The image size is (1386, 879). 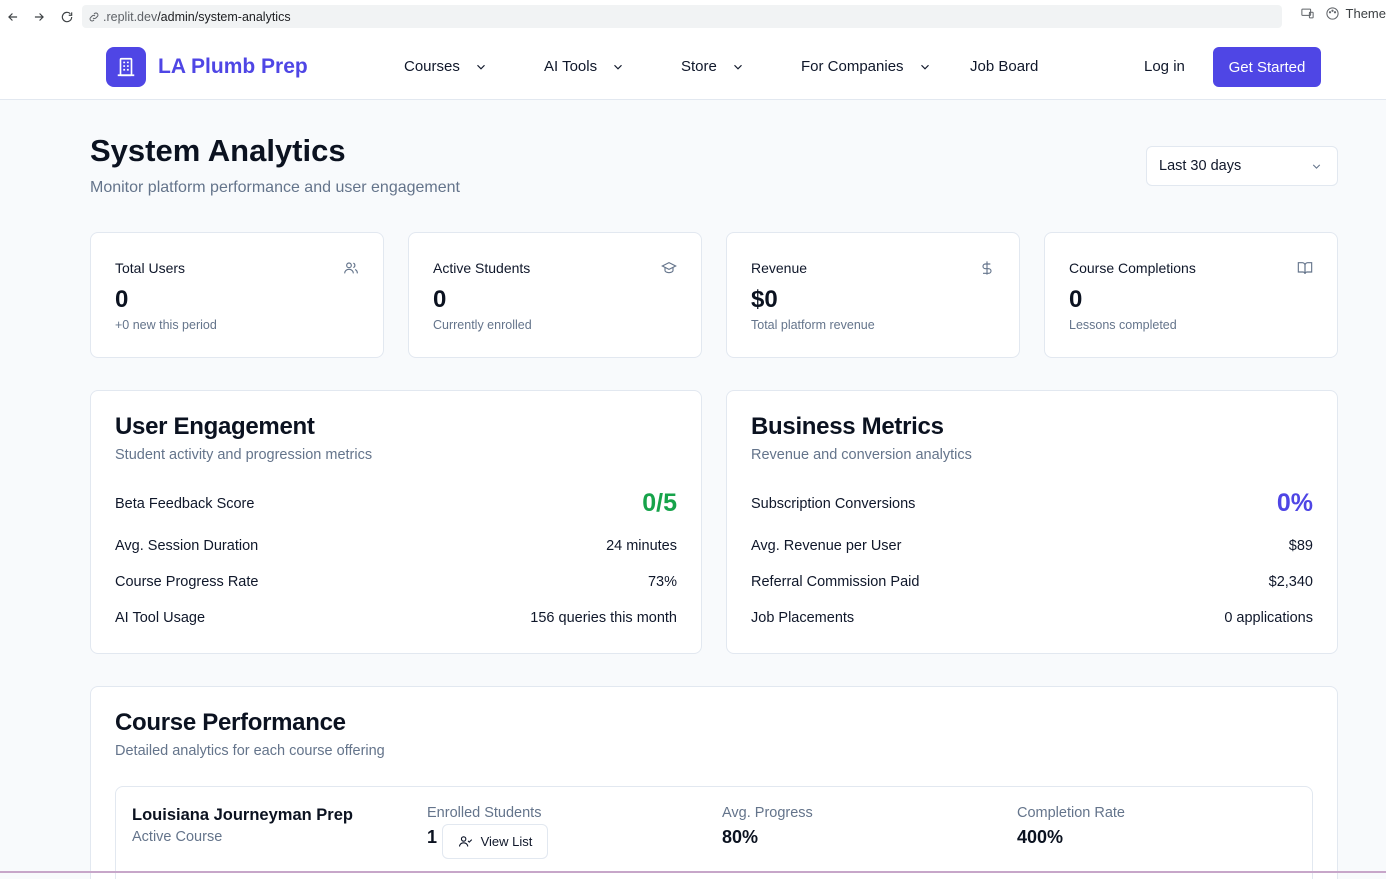 What do you see at coordinates (177, 837) in the screenshot?
I see `course-status: Active Course` at bounding box center [177, 837].